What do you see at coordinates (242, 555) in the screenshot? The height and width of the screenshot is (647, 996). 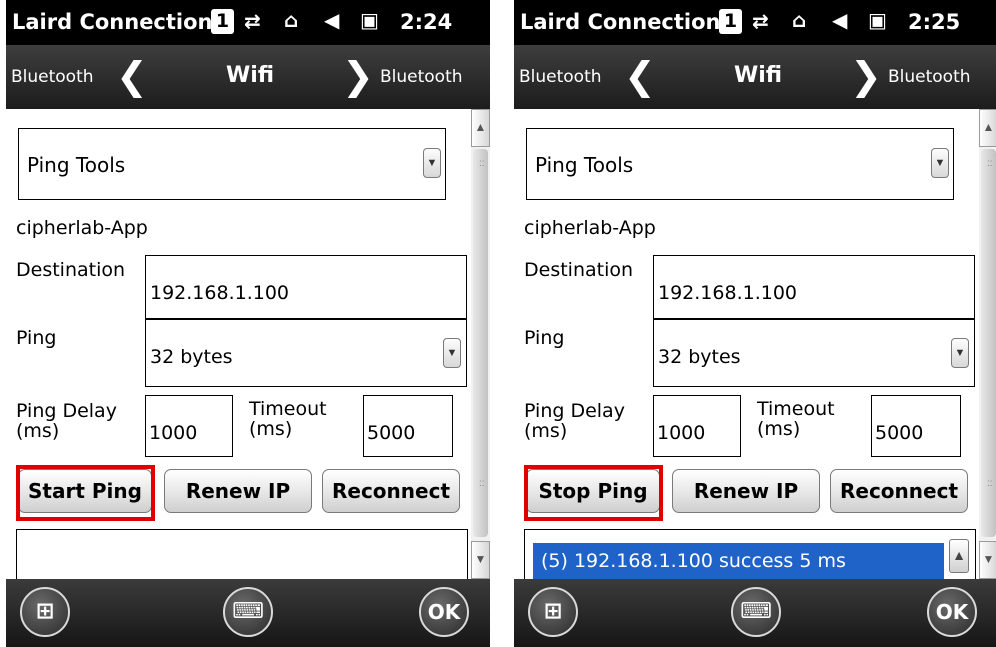 I see `ping-log-list` at bounding box center [242, 555].